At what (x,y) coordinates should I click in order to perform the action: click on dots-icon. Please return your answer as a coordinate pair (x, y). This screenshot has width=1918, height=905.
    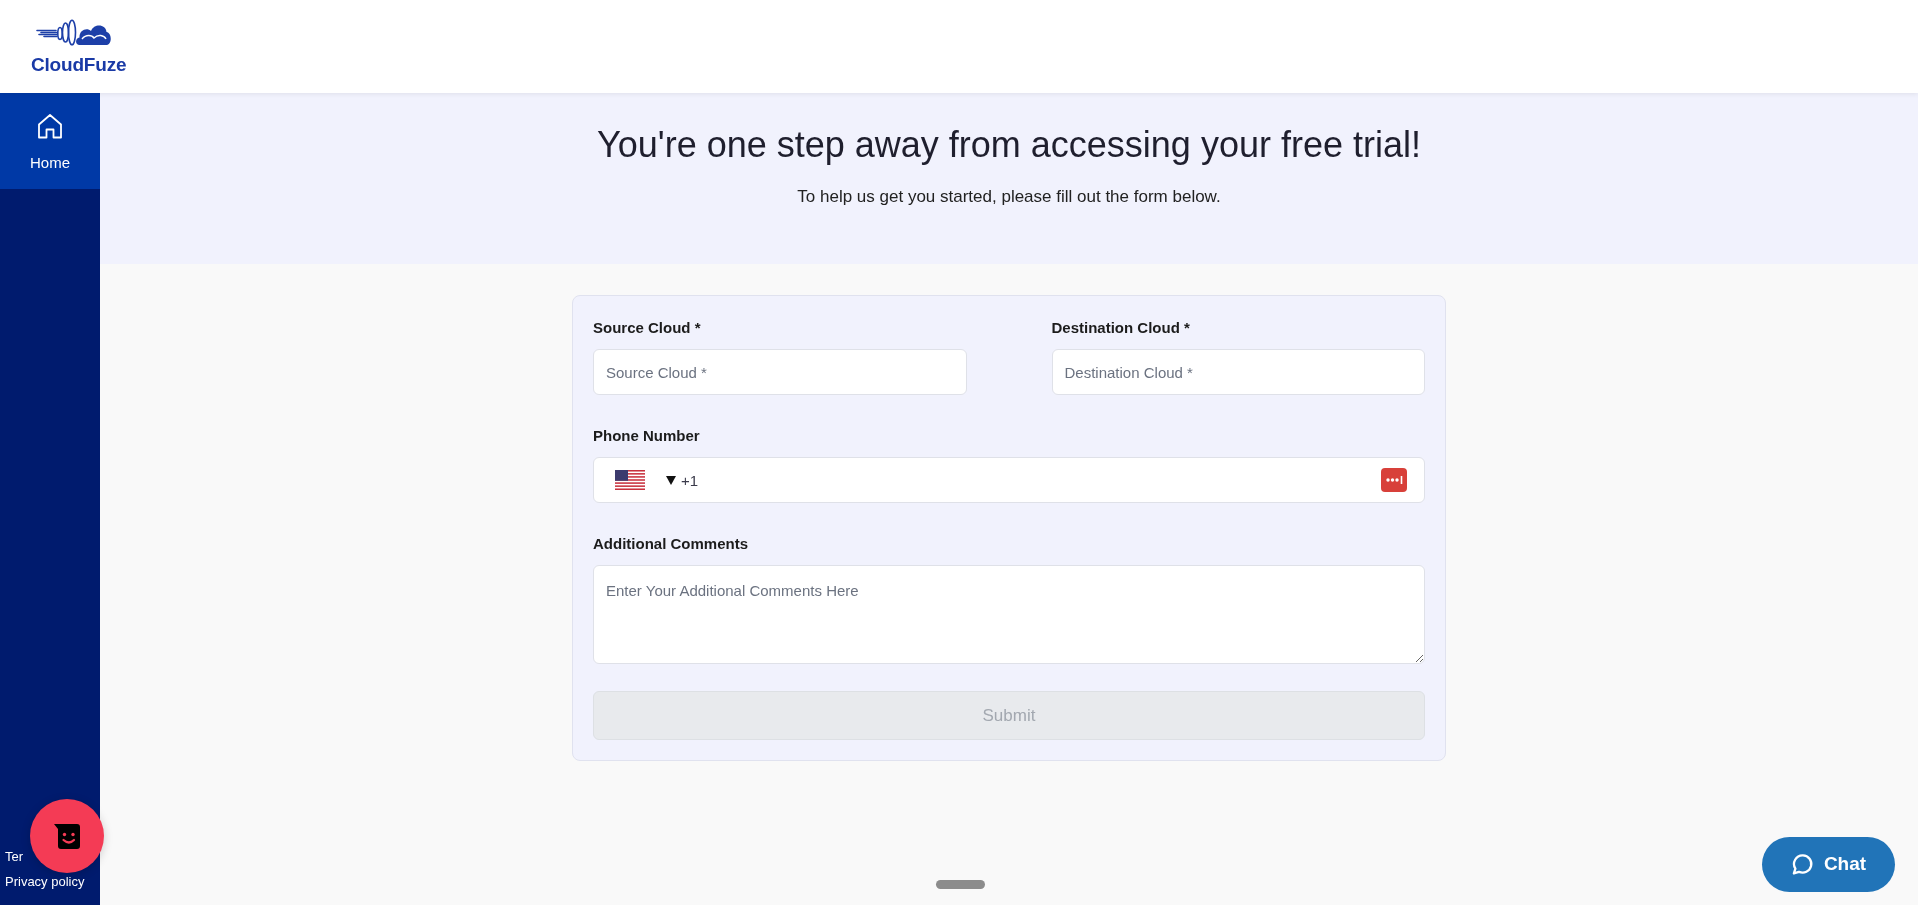
    Looking at the image, I should click on (1394, 480).